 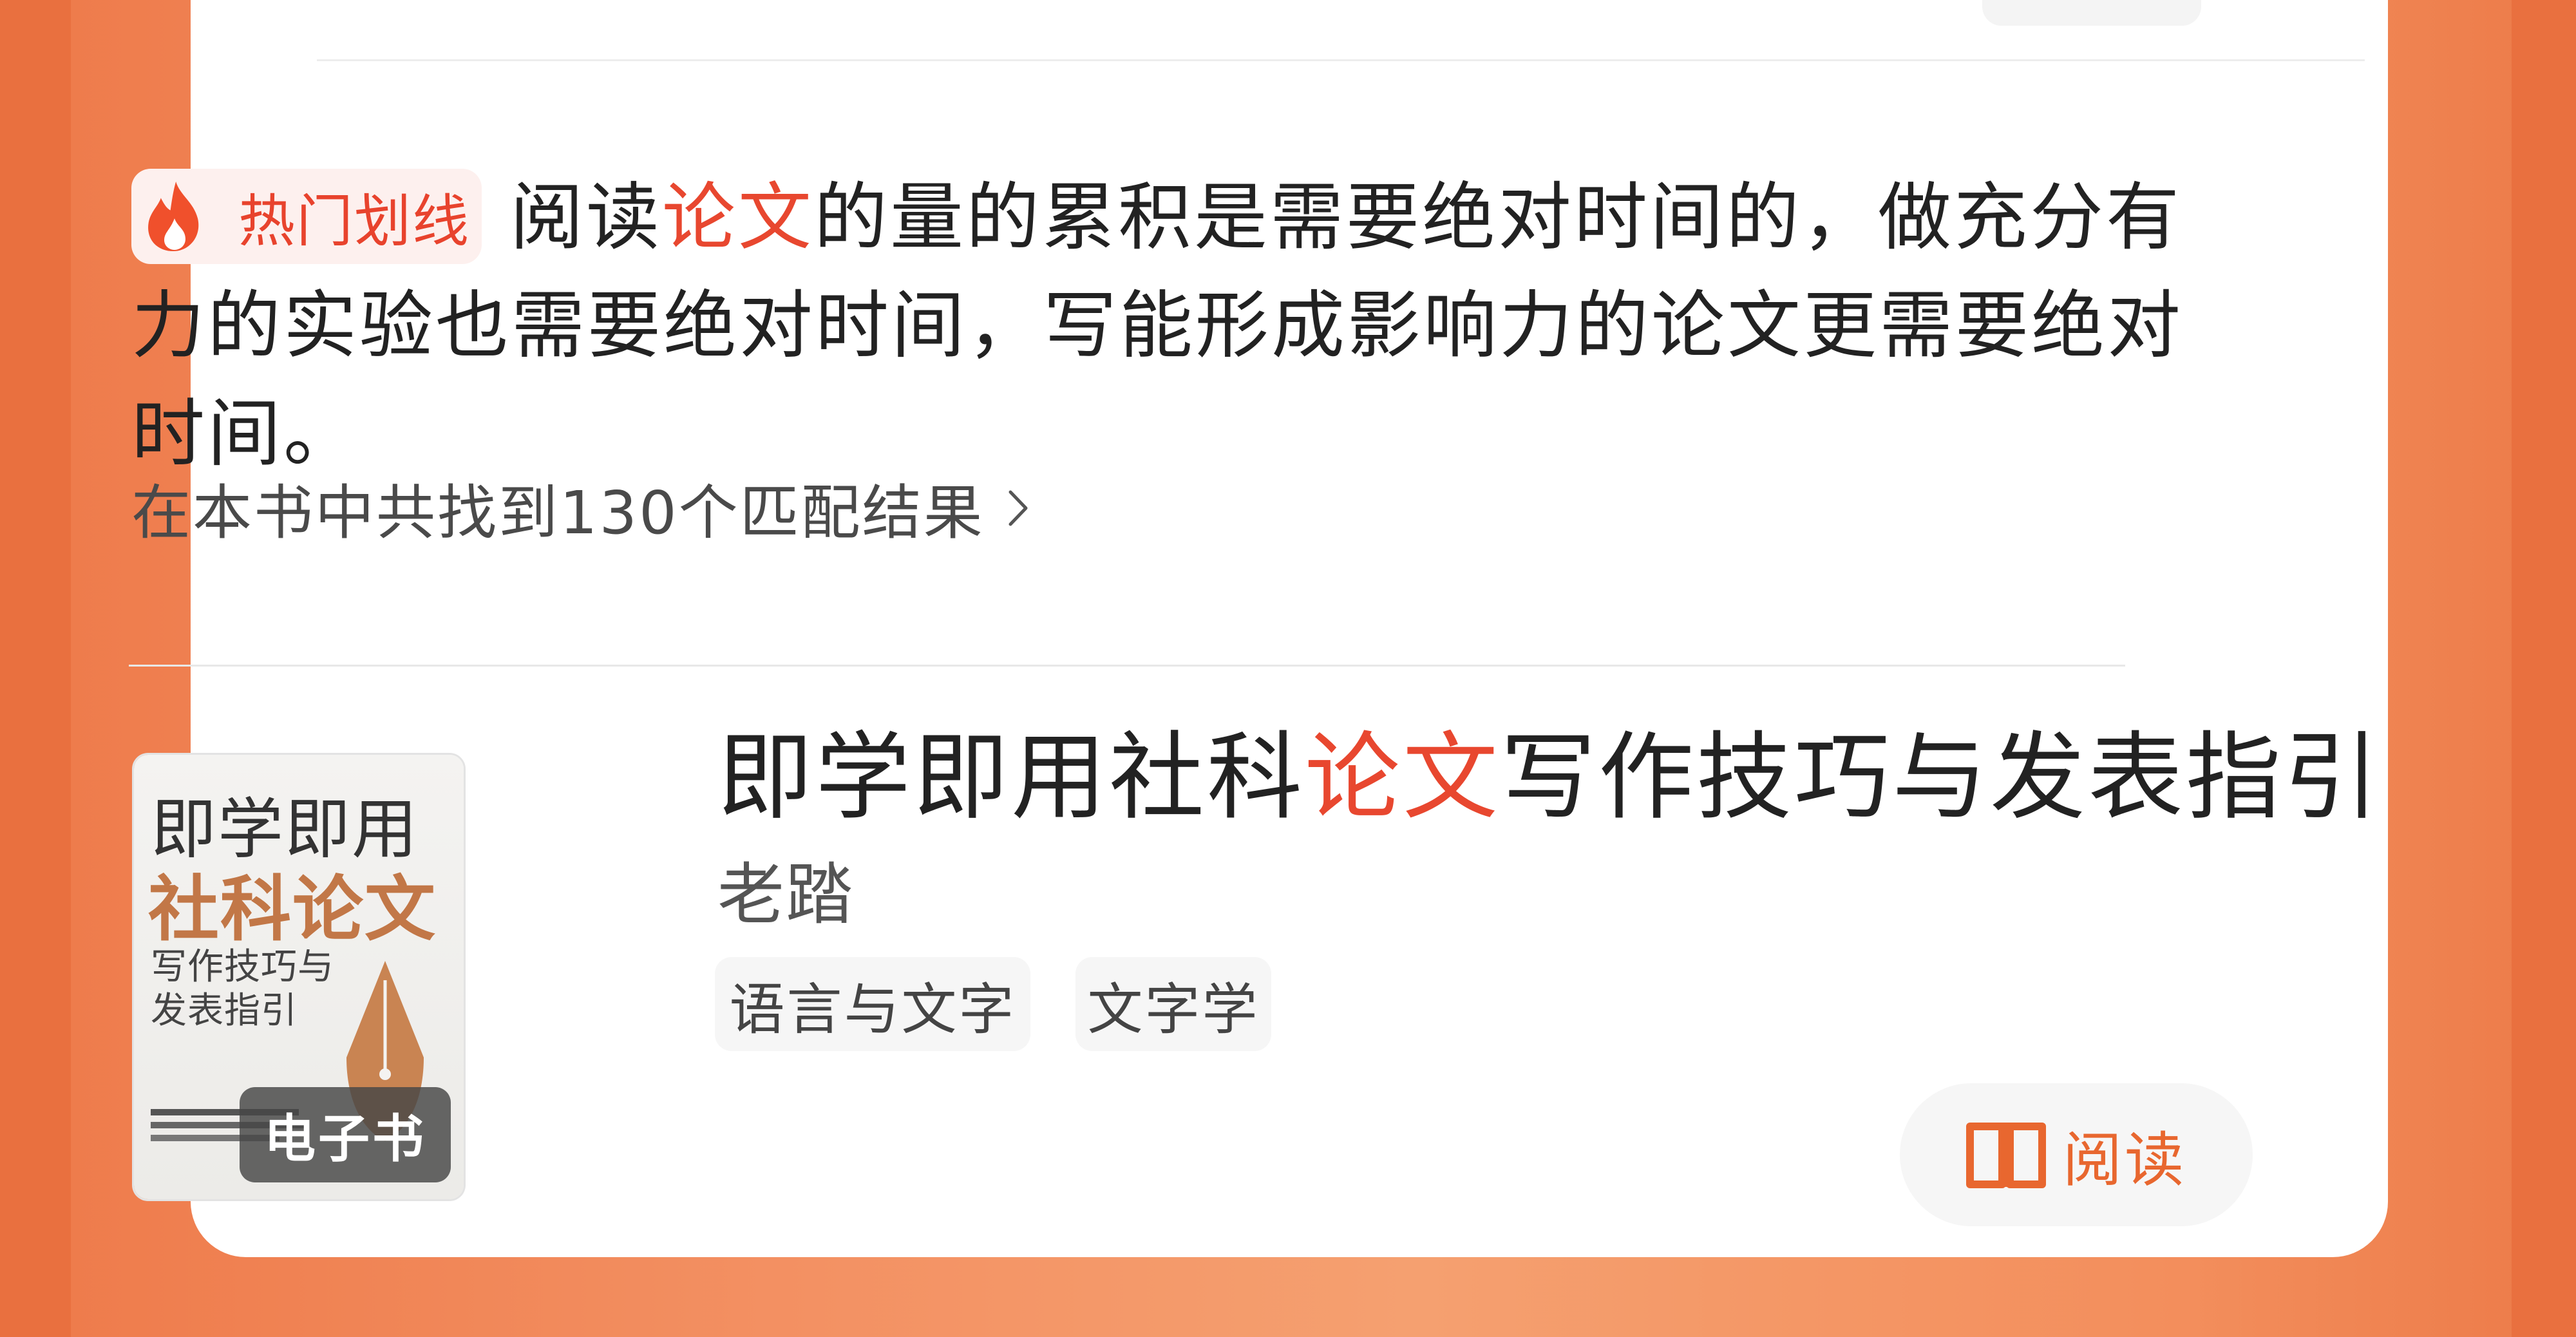 What do you see at coordinates (354, 220) in the screenshot?
I see `hot-highlight-label: 热门划线` at bounding box center [354, 220].